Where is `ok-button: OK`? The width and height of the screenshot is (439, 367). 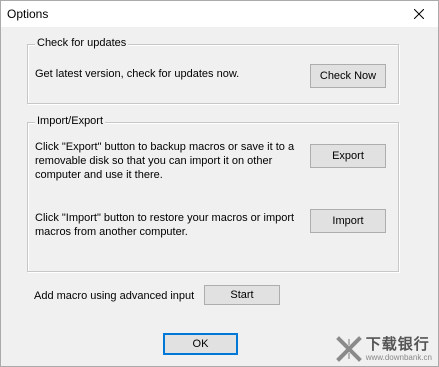 ok-button: OK is located at coordinates (200, 344).